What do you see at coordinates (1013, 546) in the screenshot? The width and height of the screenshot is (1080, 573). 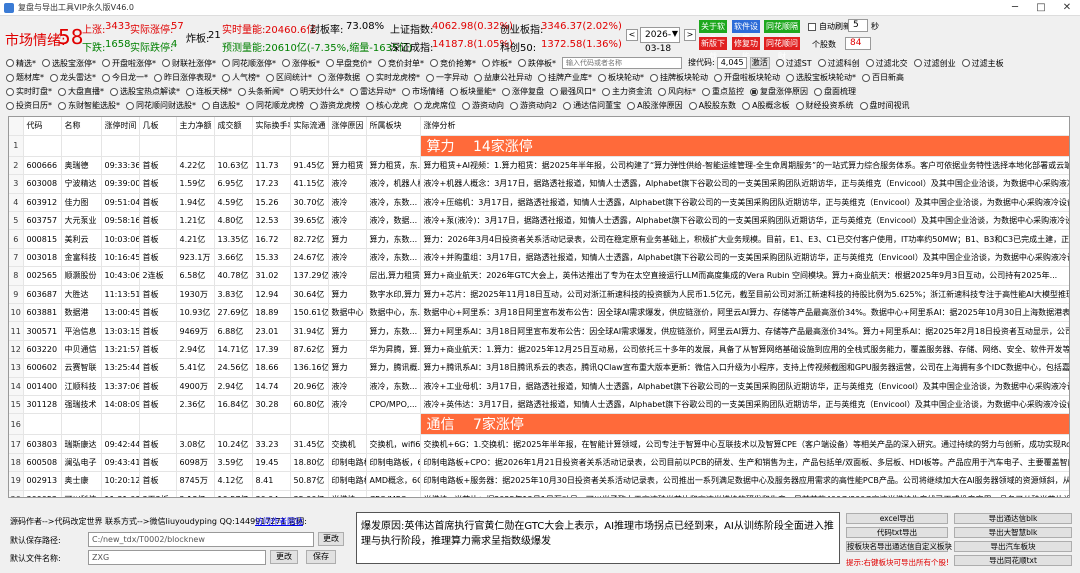 I see `export-car-button: 导出汽车板块` at bounding box center [1013, 546].